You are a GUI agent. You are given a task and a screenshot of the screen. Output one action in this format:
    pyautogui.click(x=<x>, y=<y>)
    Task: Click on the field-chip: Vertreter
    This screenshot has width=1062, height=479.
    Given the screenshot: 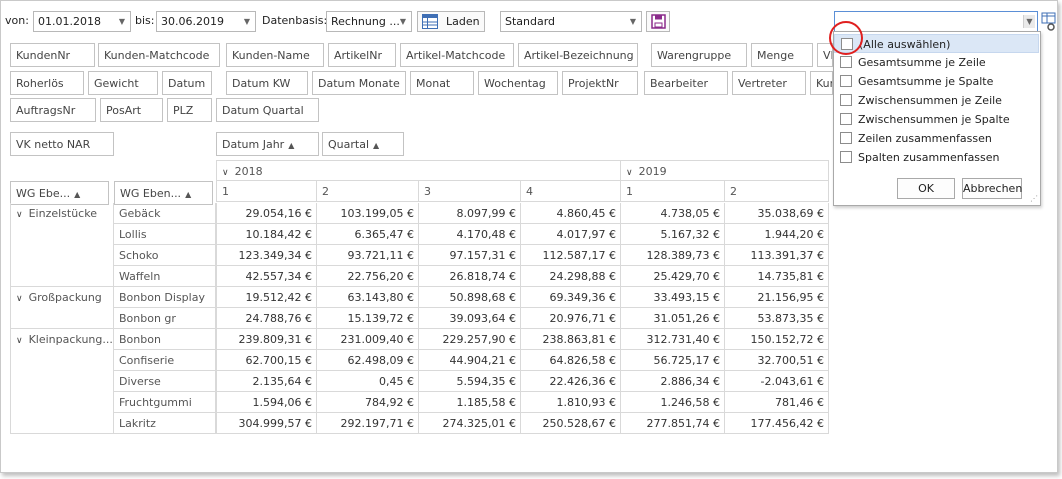 What is the action you would take?
    pyautogui.click(x=769, y=83)
    